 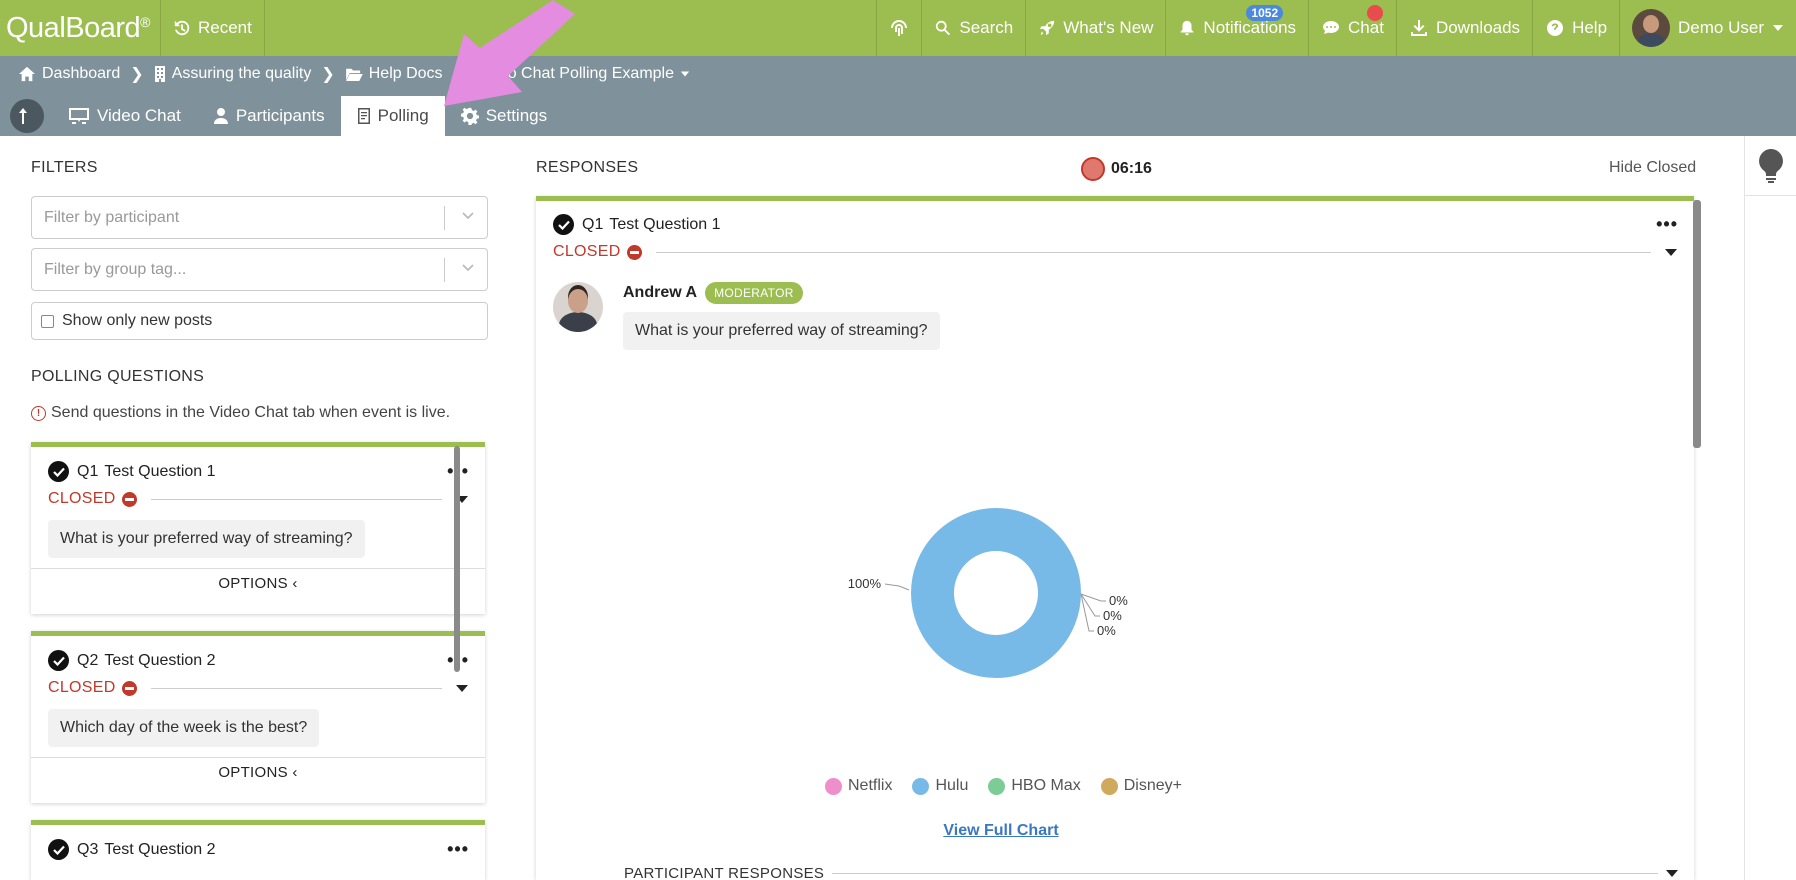 I want to click on tab-polling: Polling, so click(x=392, y=116).